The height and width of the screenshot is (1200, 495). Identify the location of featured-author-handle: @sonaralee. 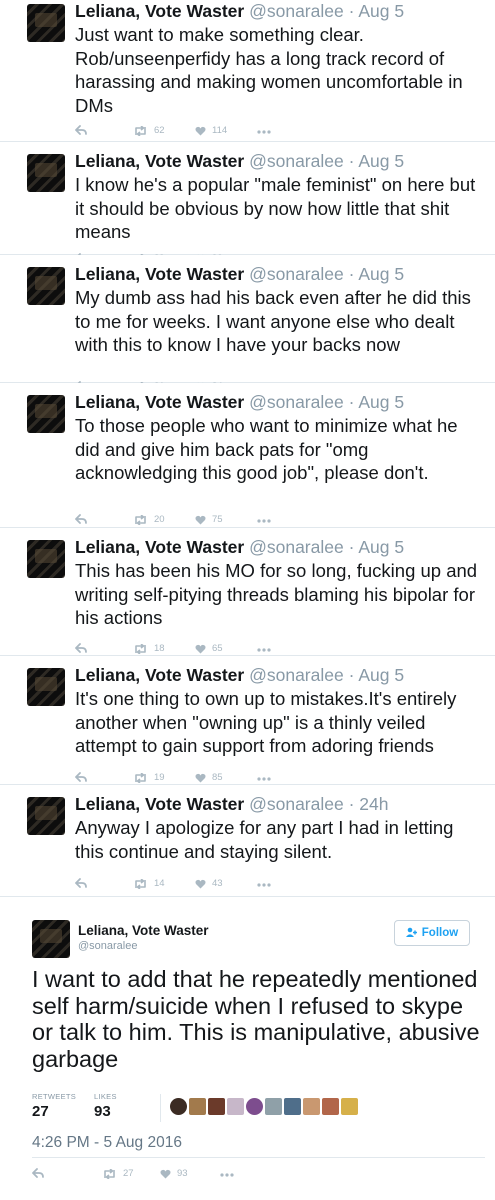
(107, 946).